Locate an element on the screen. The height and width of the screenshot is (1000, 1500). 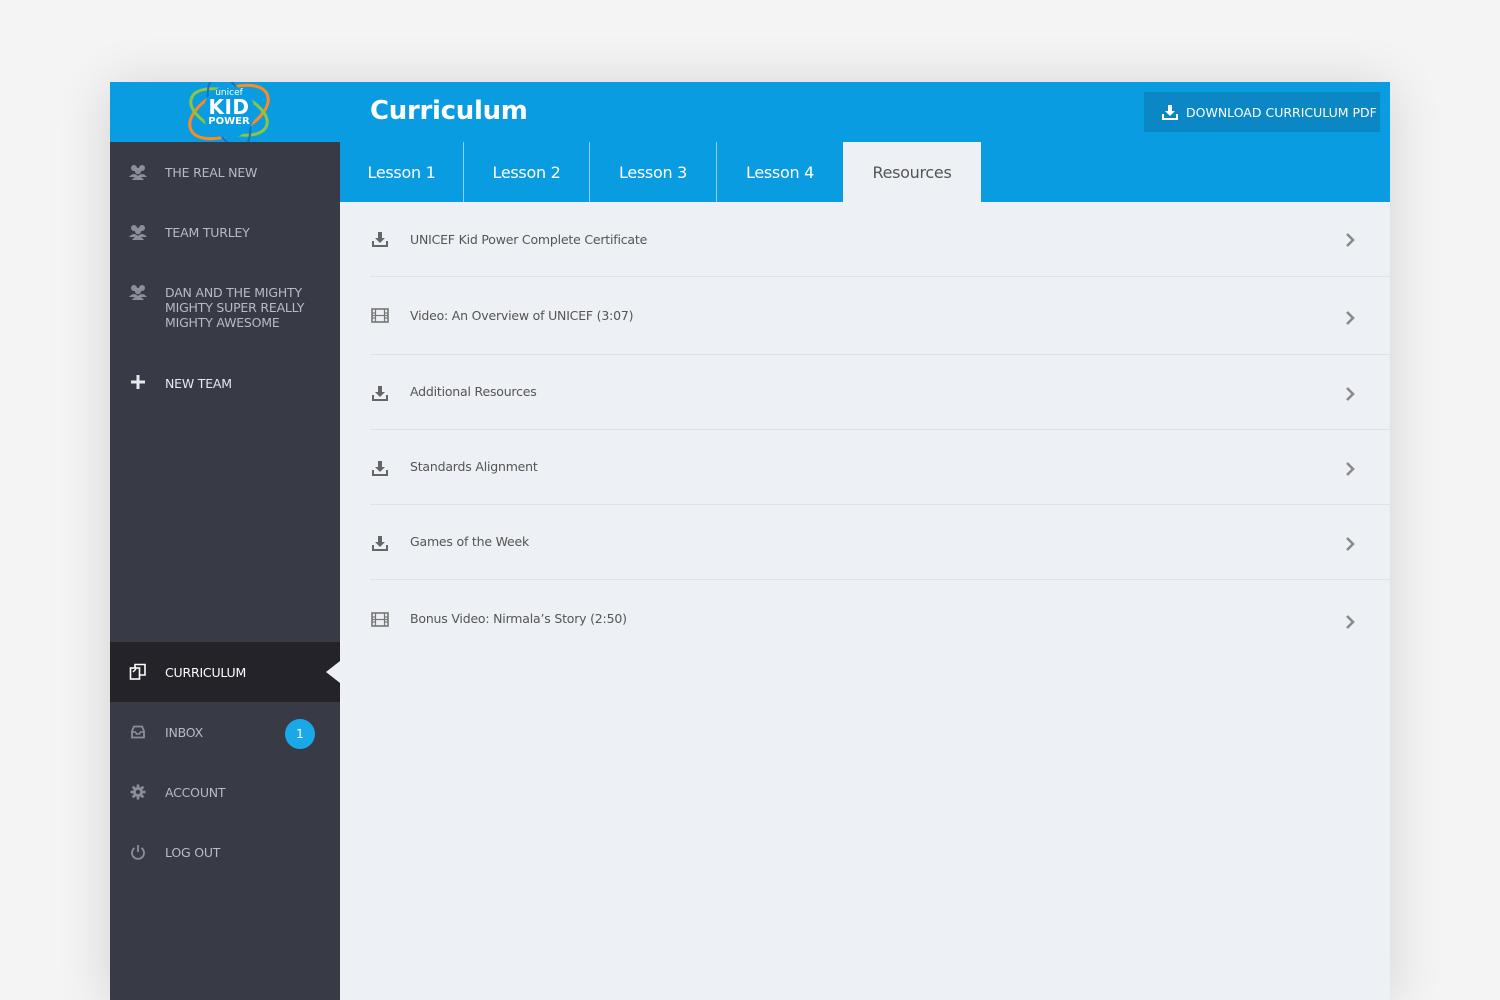
label-line: MIGHTY SUPER REALLY is located at coordinates (235, 307).